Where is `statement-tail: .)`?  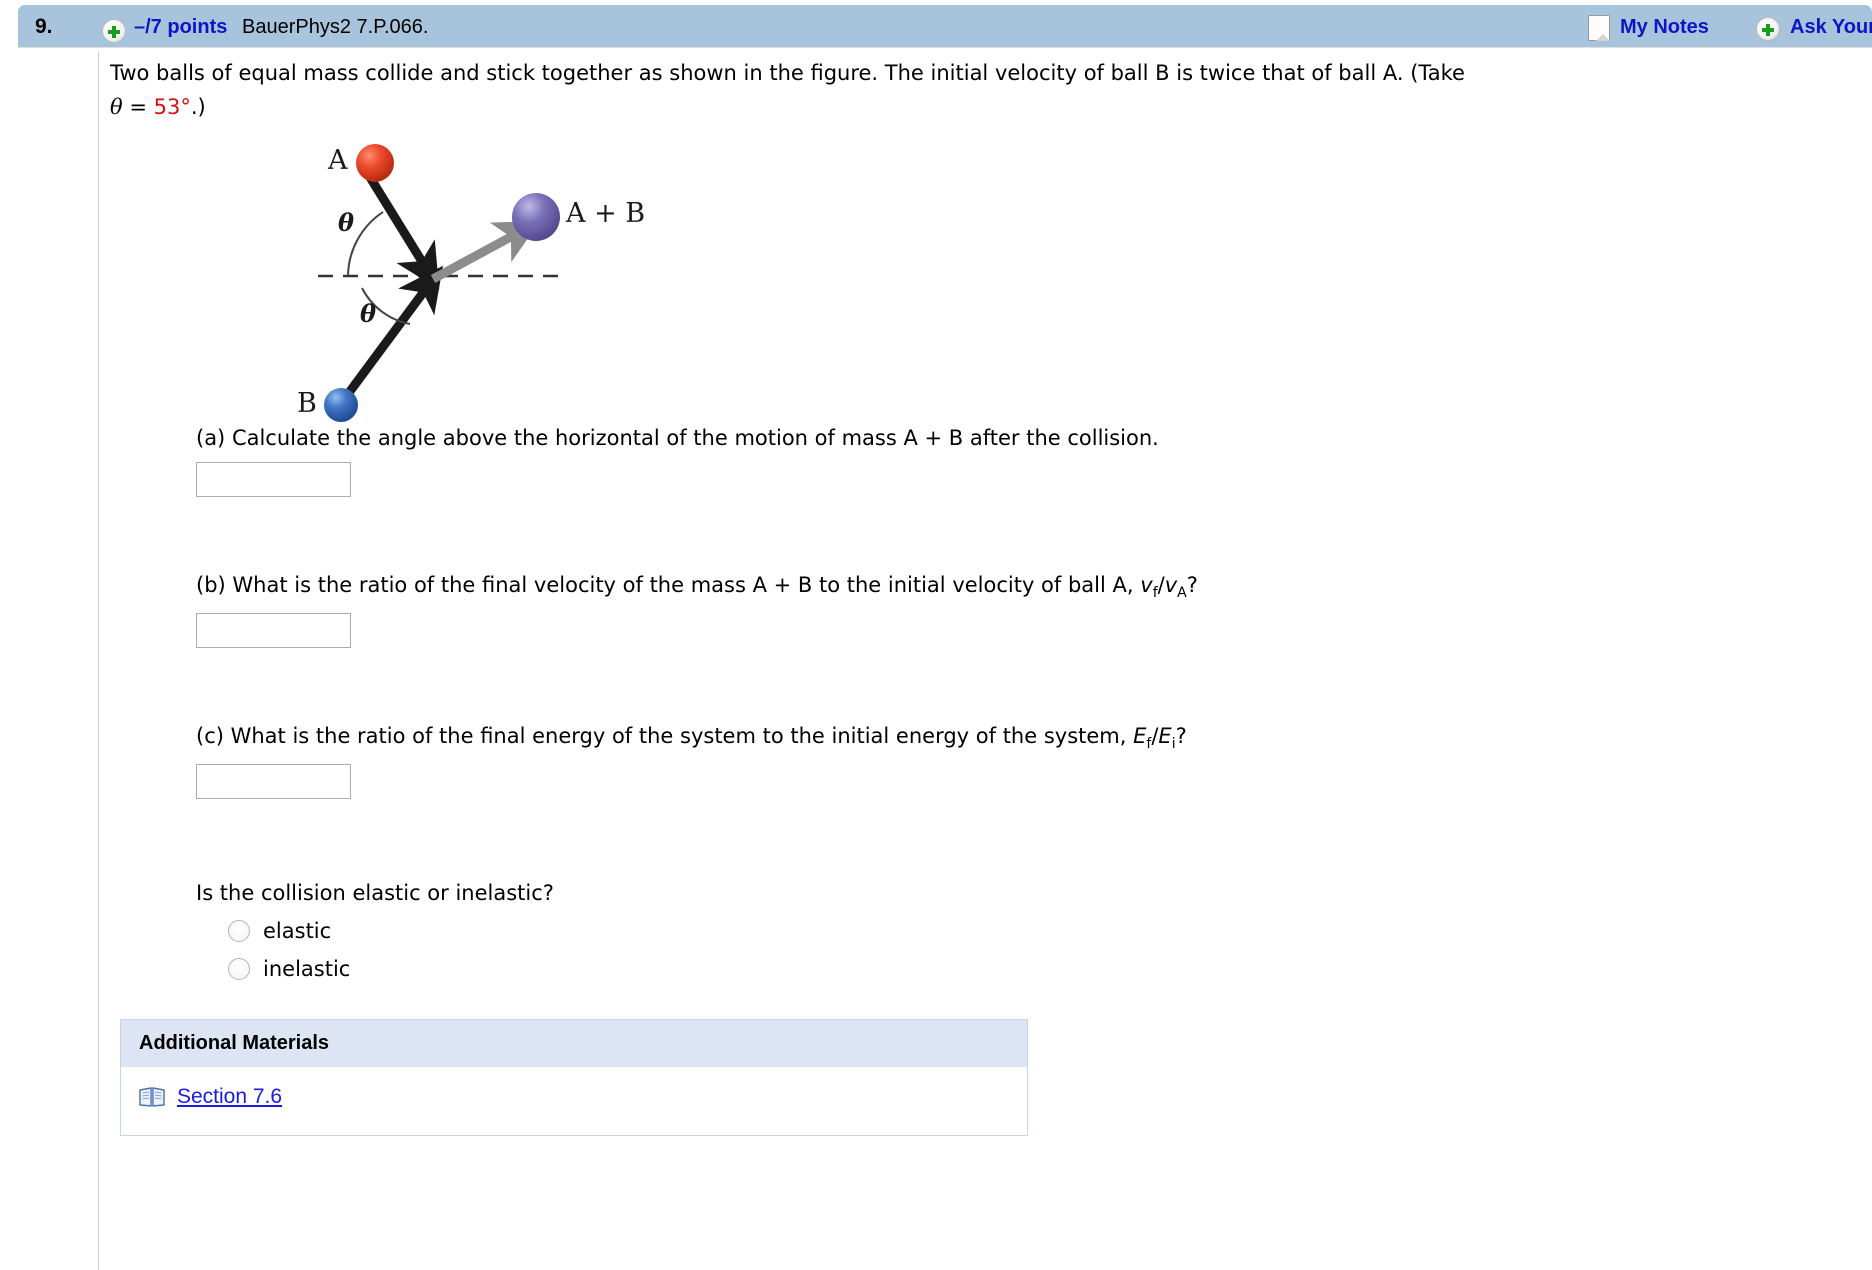
statement-tail: .) is located at coordinates (198, 107).